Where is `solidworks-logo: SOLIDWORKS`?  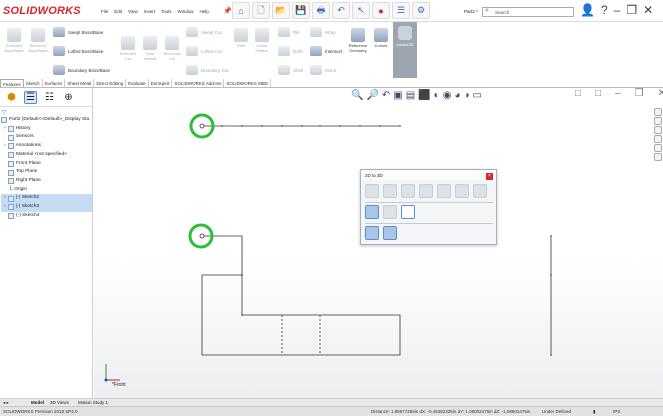
solidworks-logo: SOLIDWORKS is located at coordinates (42, 11).